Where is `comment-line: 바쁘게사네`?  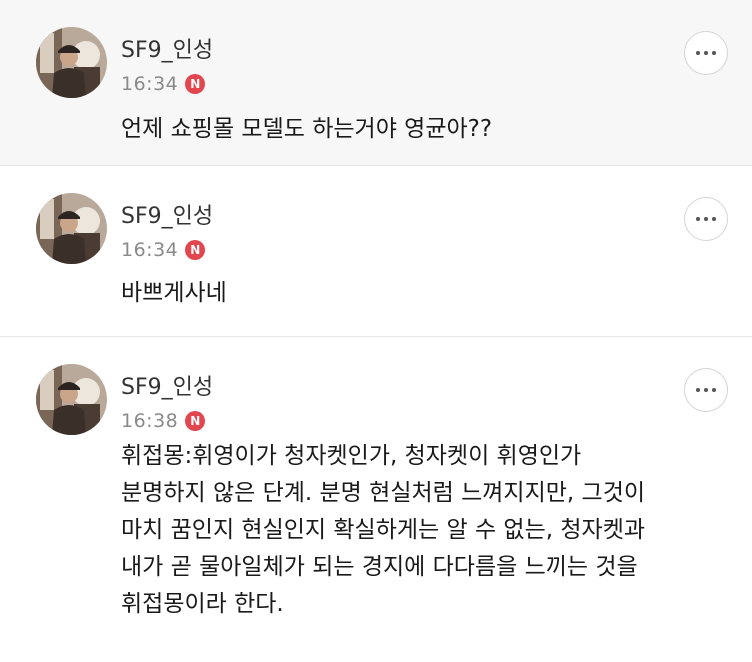
comment-line: 바쁘게사네 is located at coordinates (174, 293).